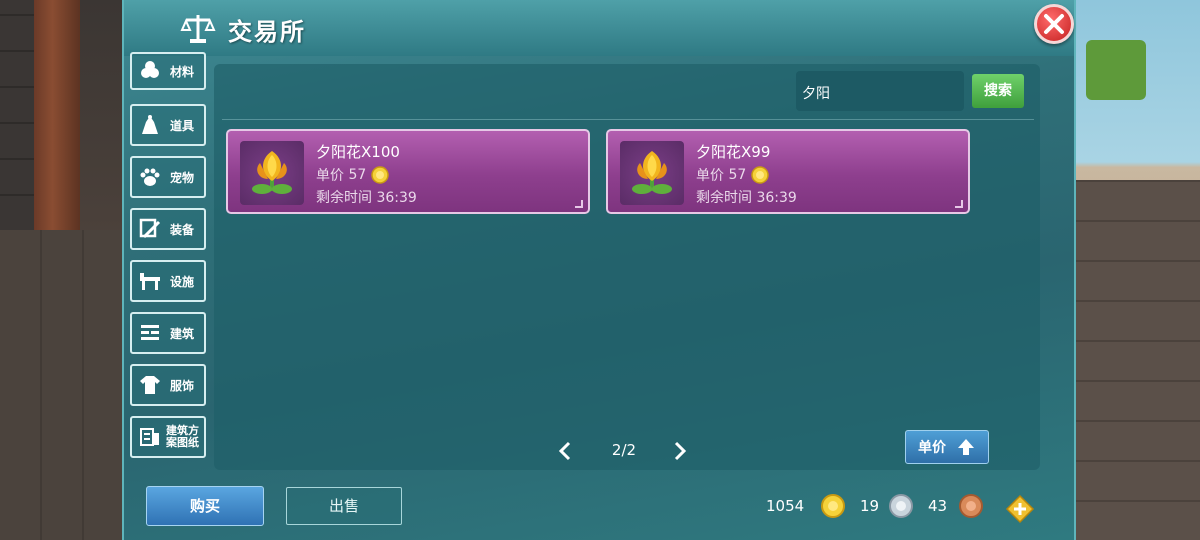 The height and width of the screenshot is (540, 1200). I want to click on sidebar-item-buildings: 建筑, so click(168, 333).